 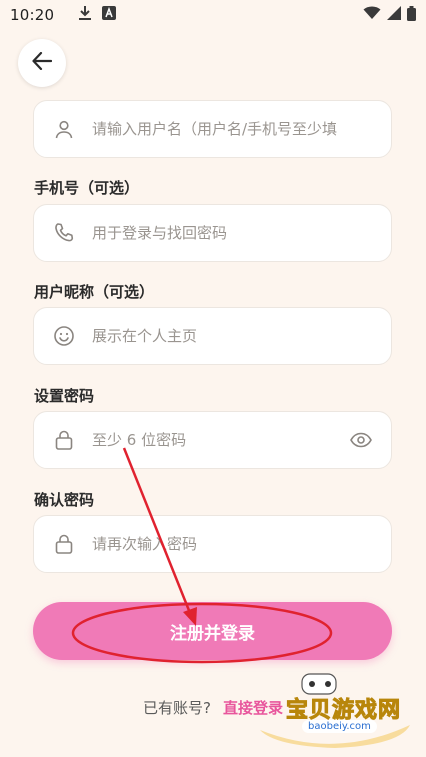 I want to click on status-bar: 10:20, so click(x=213, y=15).